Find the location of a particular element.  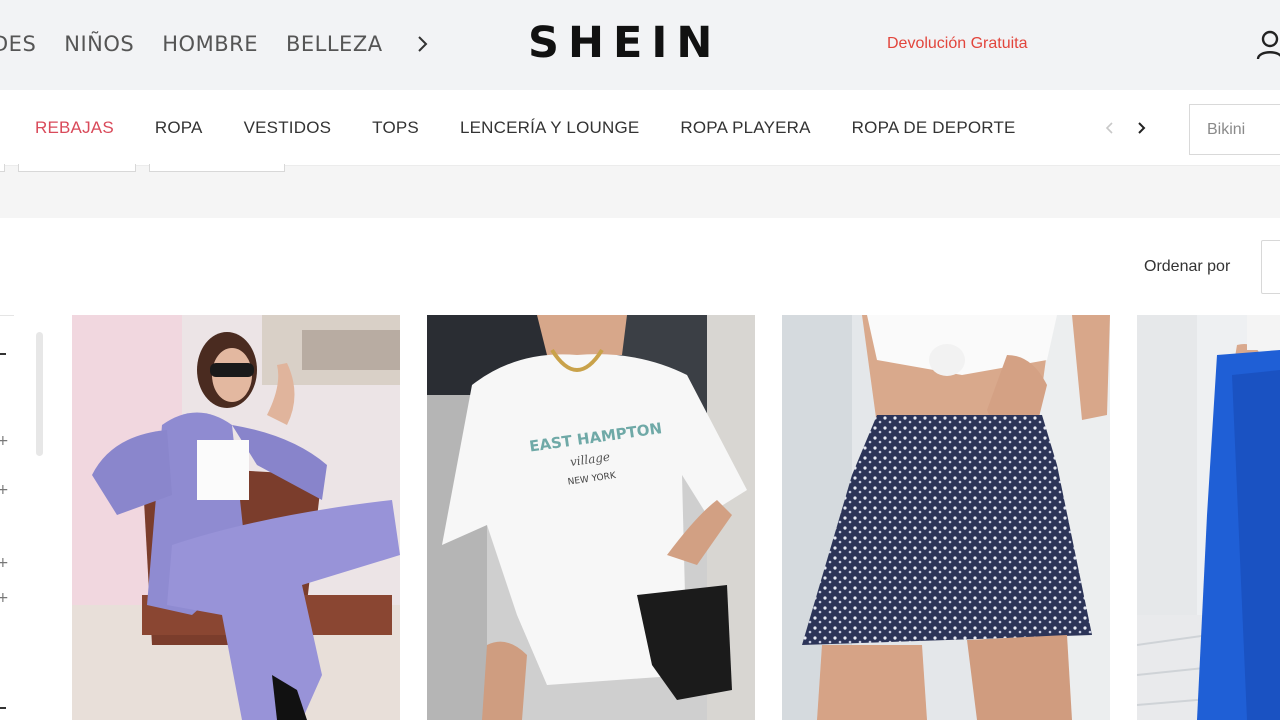

sidebar-divider is located at coordinates (7, 315).